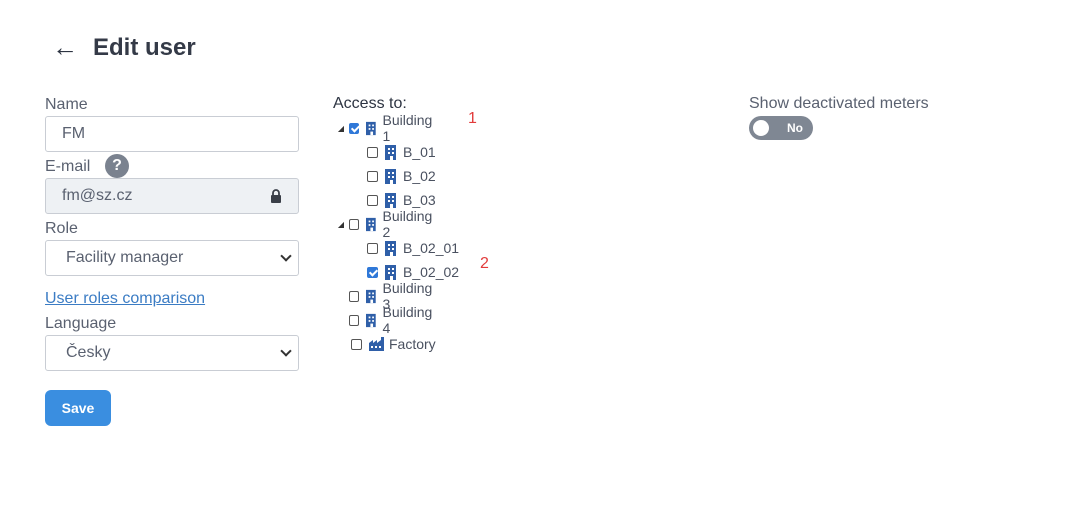  Describe the element at coordinates (385, 296) in the screenshot. I see `tree-node-building-3: Building 3` at that location.